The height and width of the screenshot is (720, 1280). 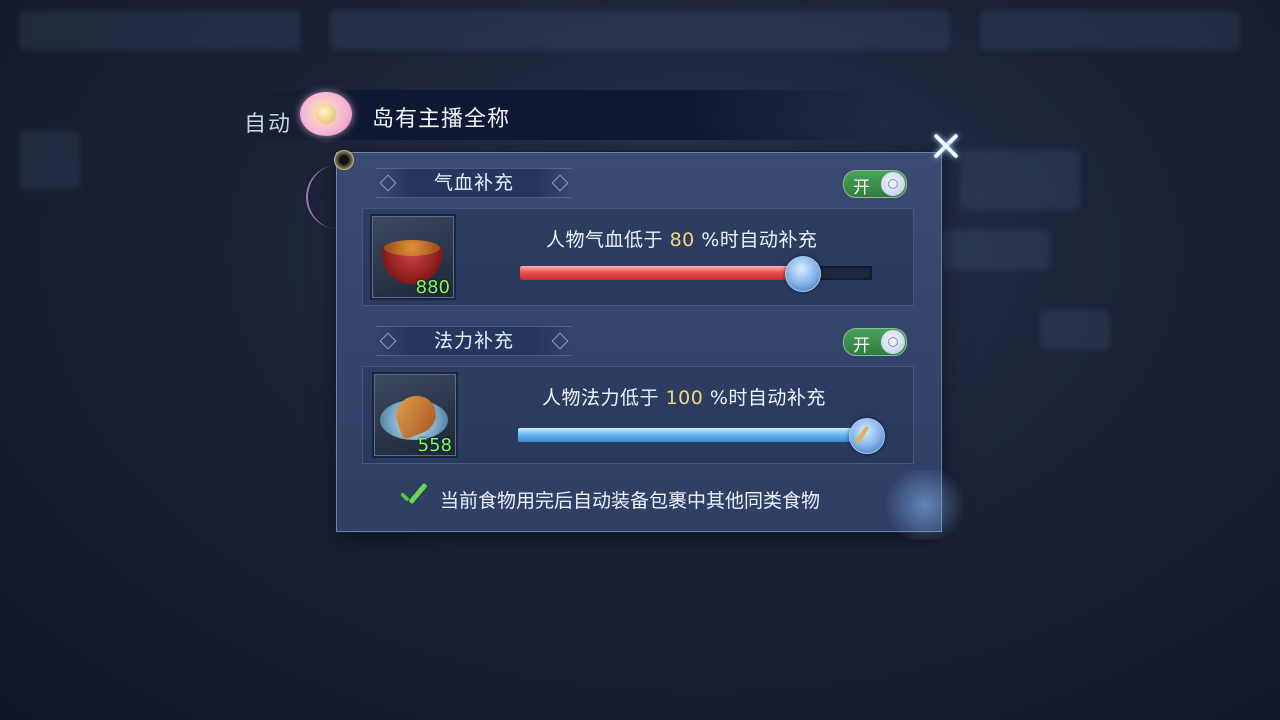 What do you see at coordinates (434, 445) in the screenshot?
I see `item-quantity: 558` at bounding box center [434, 445].